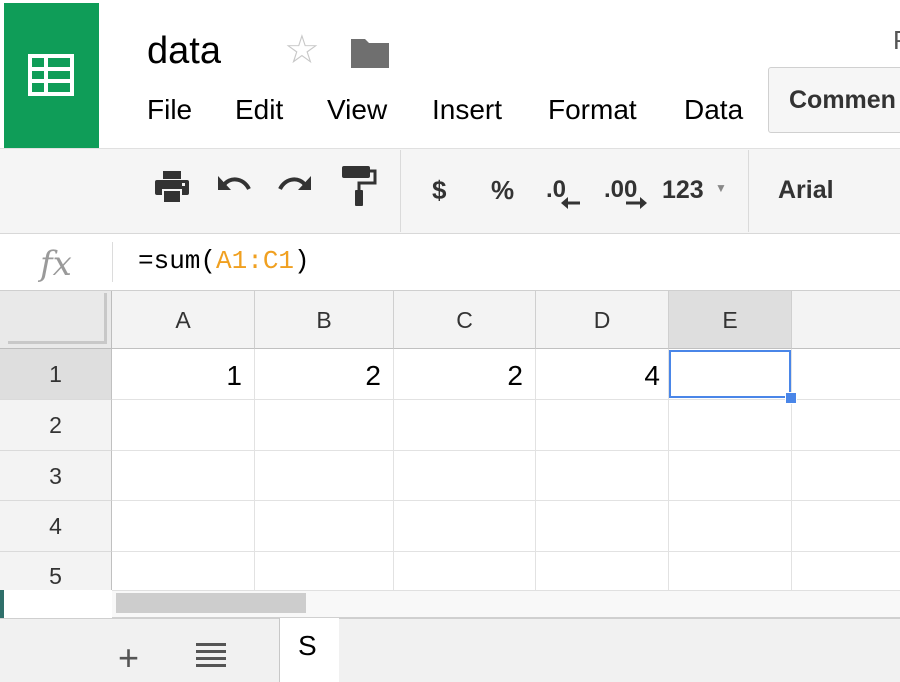 This screenshot has height=682, width=900. What do you see at coordinates (730, 526) in the screenshot?
I see `cell-e4` at bounding box center [730, 526].